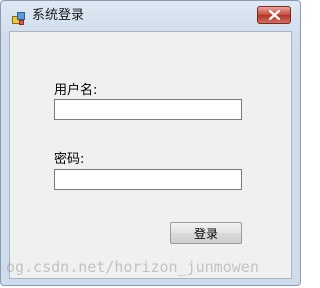  Describe the element at coordinates (18, 17) in the screenshot. I see `windows-form-icon` at that location.